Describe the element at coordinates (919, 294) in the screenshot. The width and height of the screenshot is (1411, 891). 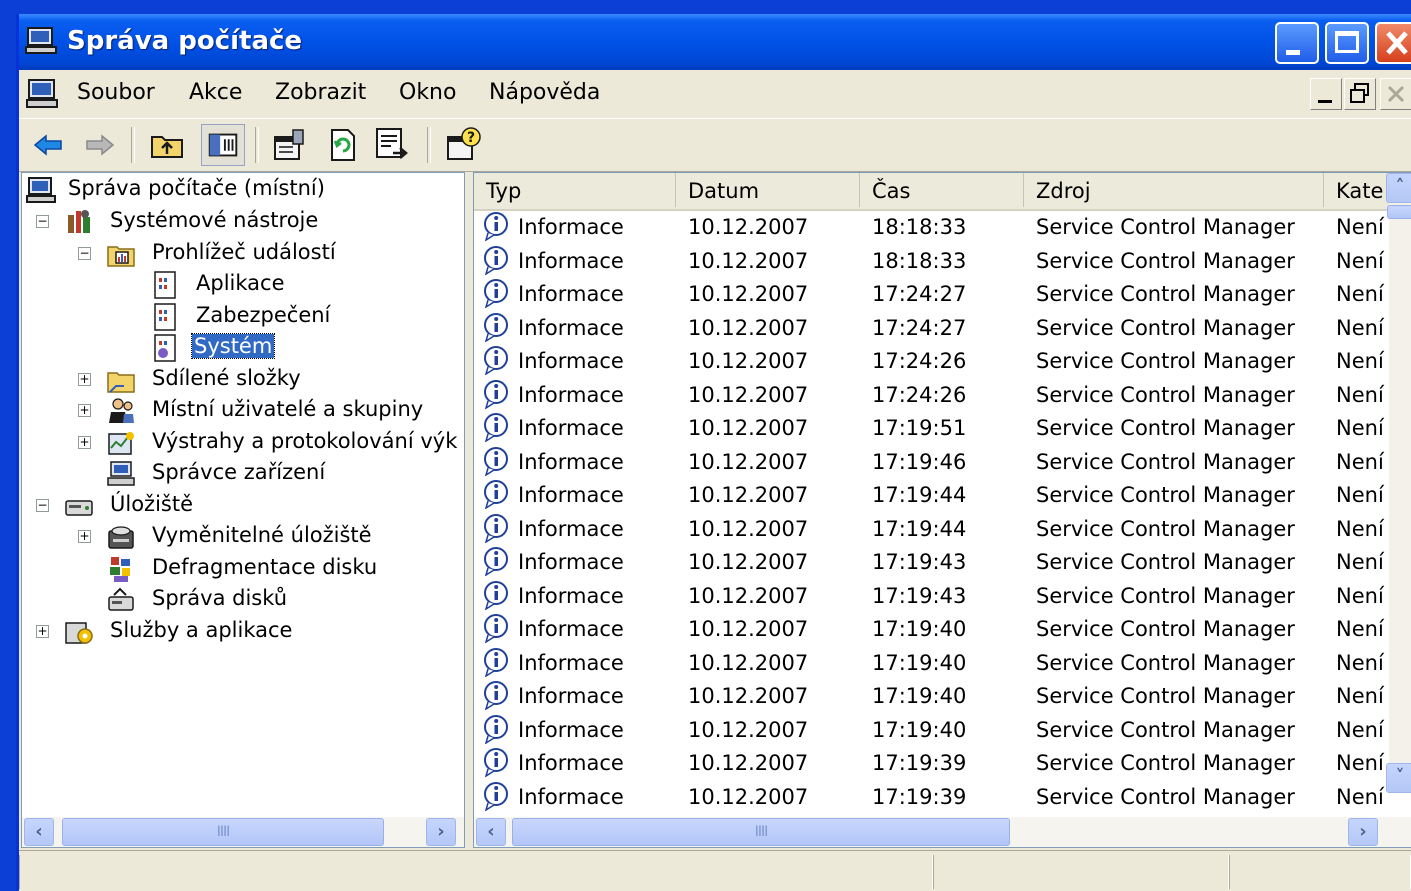
I see `cell-time: 17:24:27` at that location.